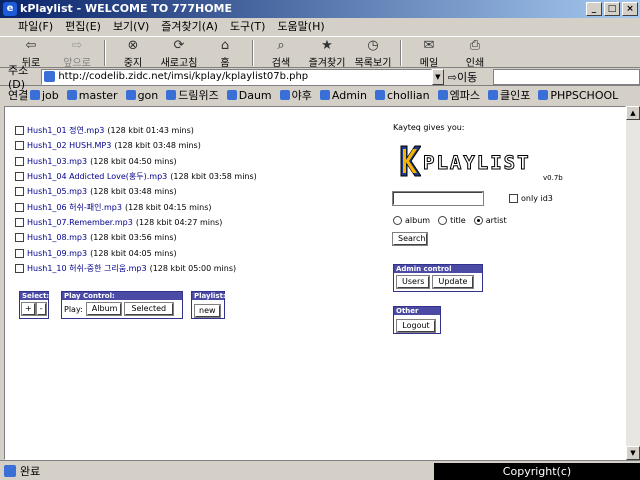 This screenshot has height=480, width=640. Describe the element at coordinates (281, 53) in the screenshot. I see `toolbar-button-5: ⌕ 검색` at that location.